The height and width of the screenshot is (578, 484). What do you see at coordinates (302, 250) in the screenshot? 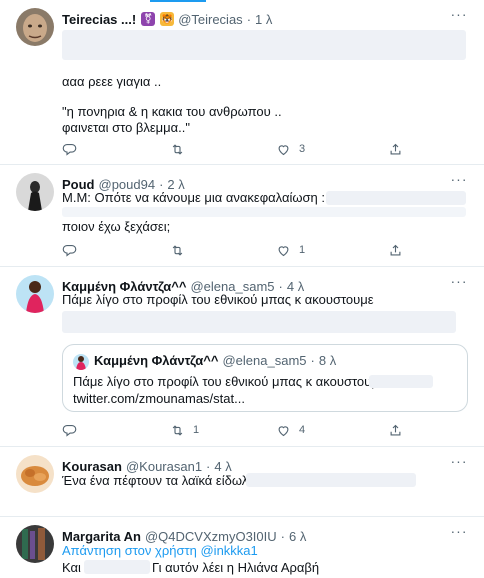
I see `like-count: 1` at bounding box center [302, 250].